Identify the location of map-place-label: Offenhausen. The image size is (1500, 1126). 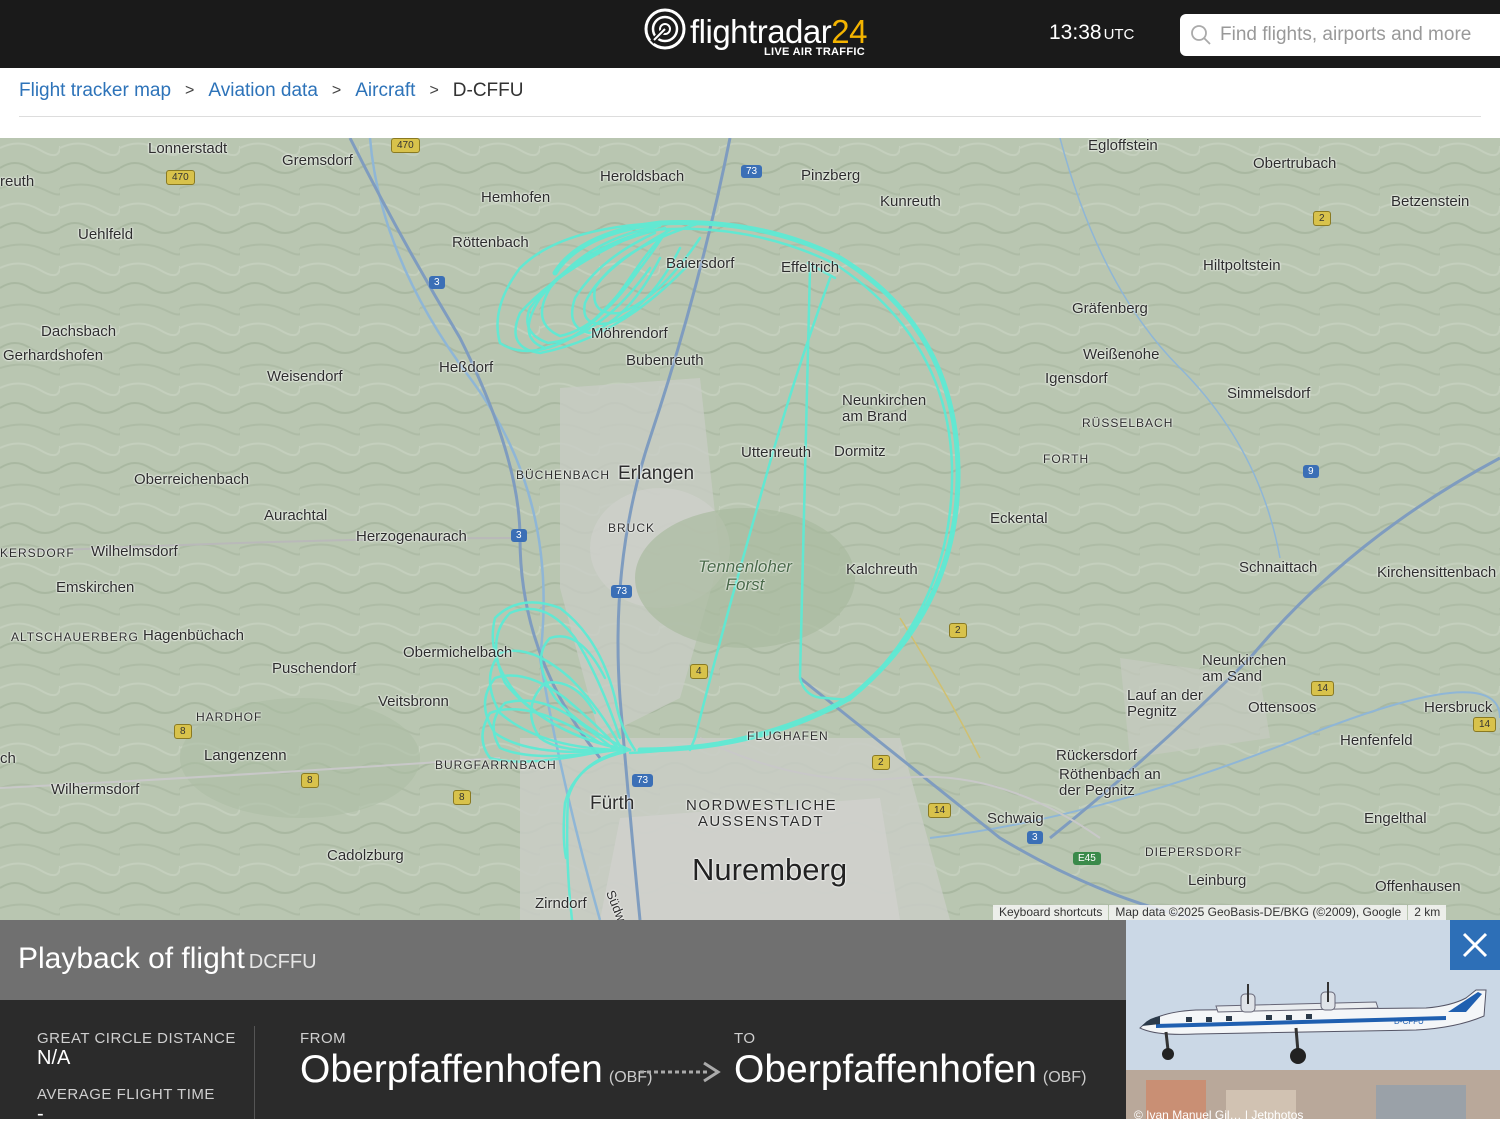
(1418, 886).